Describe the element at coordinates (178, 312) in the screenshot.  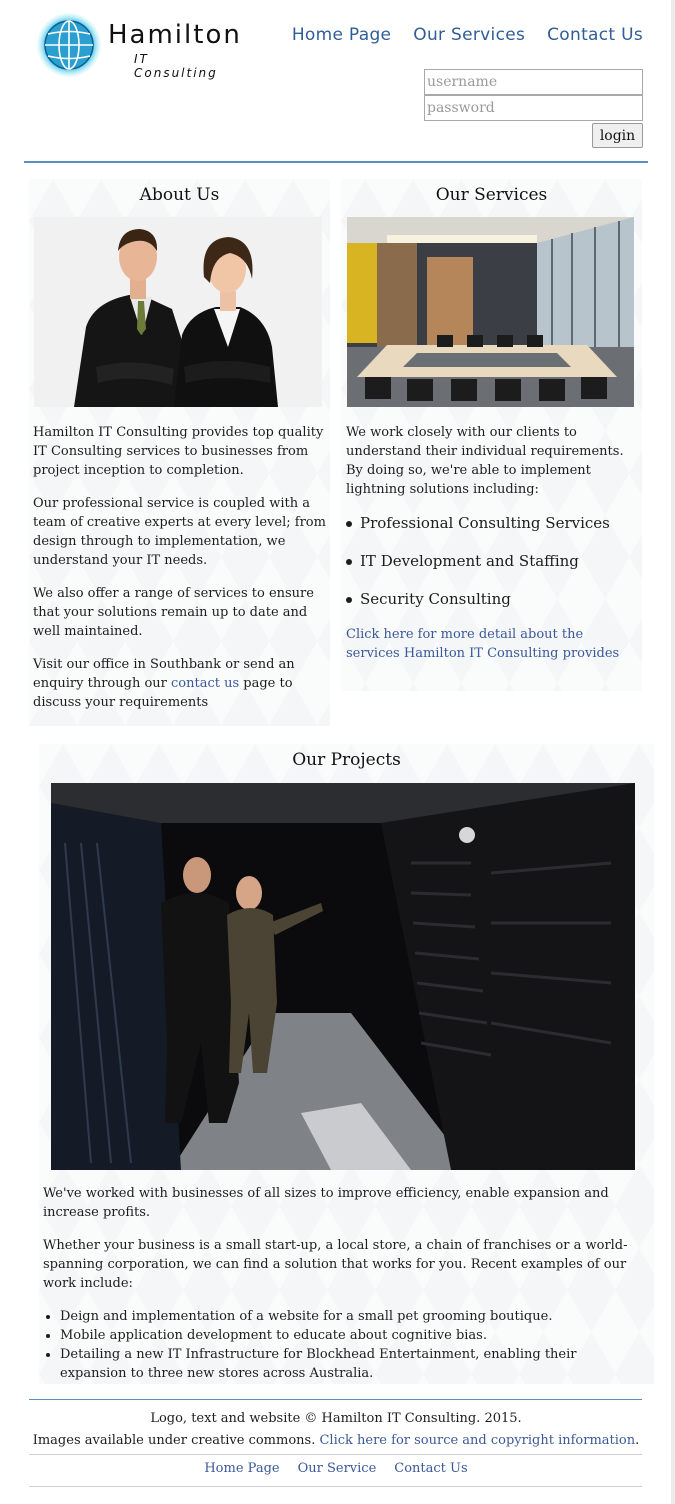
I see `about-team-photo` at that location.